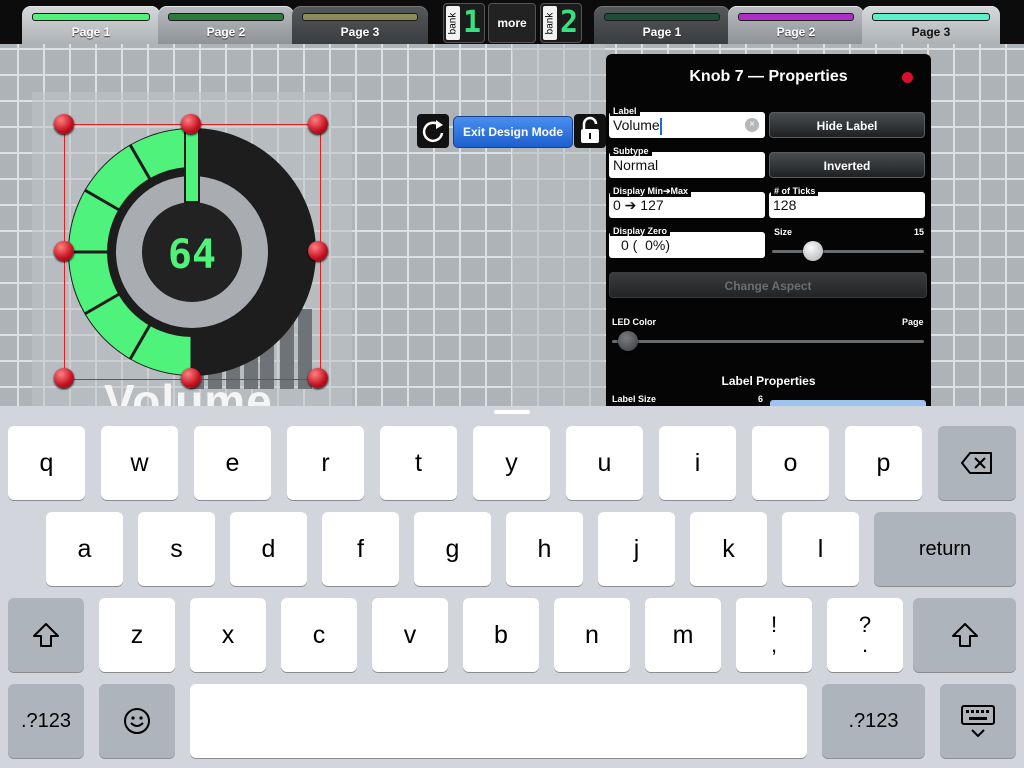 The width and height of the screenshot is (1024, 768). I want to click on lock-open-icon, so click(590, 129).